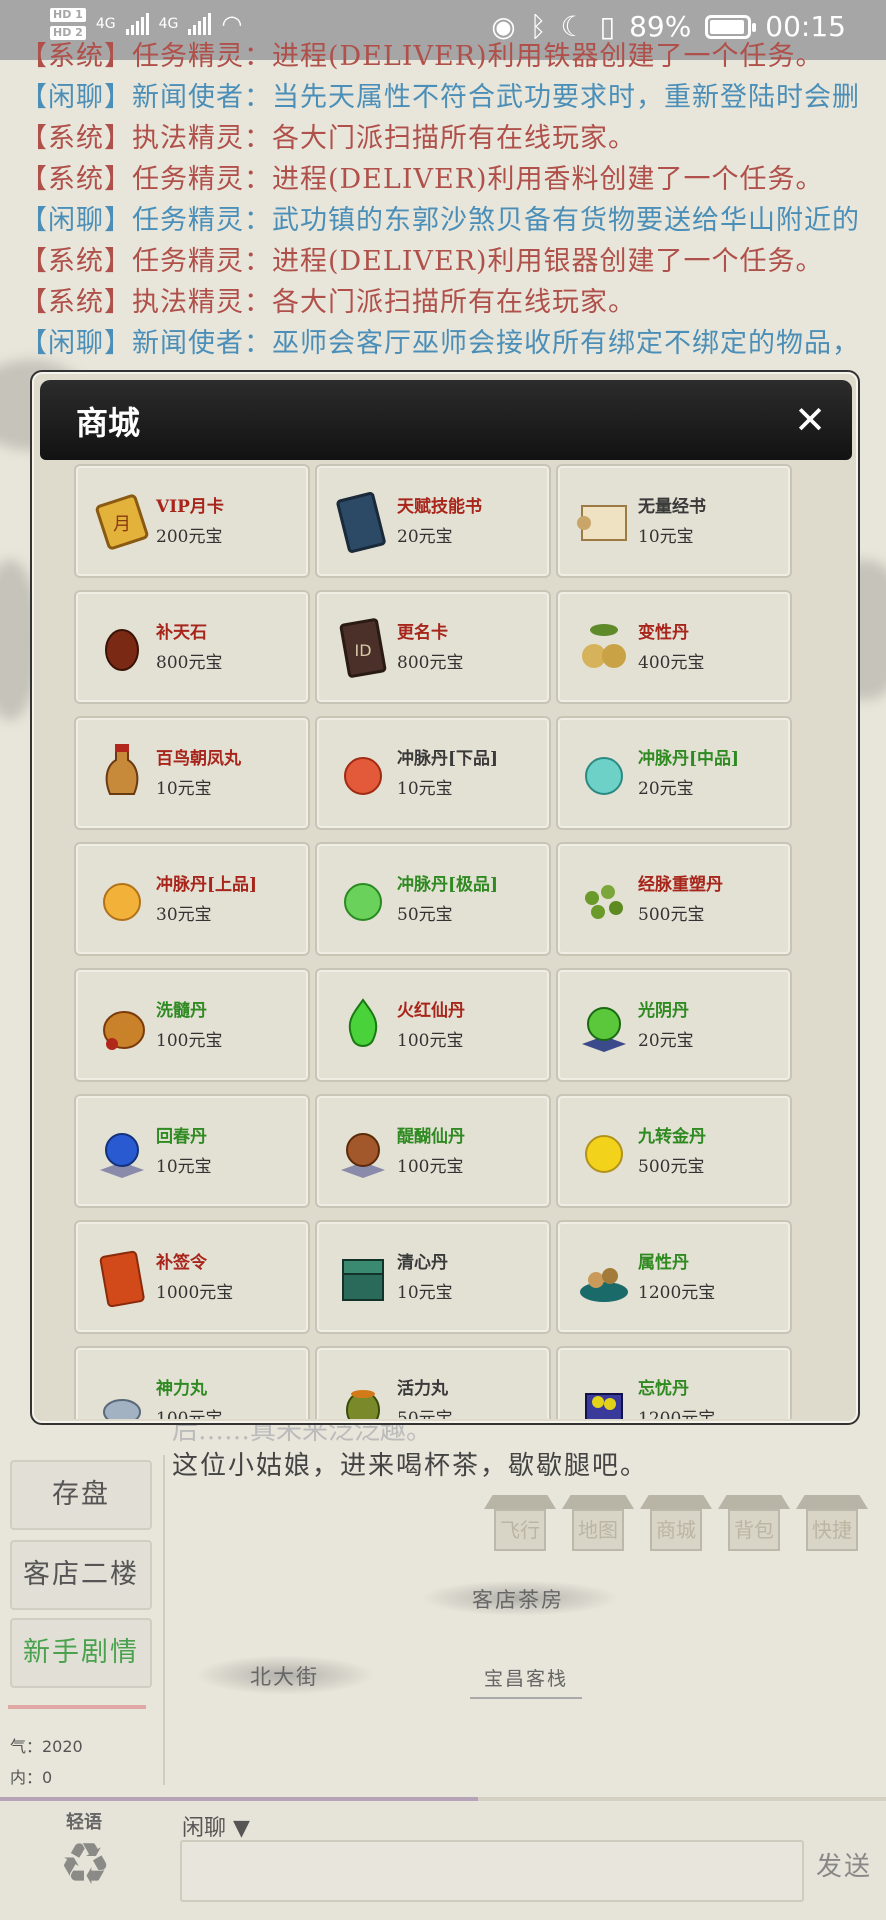 The image size is (886, 1920). What do you see at coordinates (122, 1278) in the screenshot?
I see `red-scroll-icon` at bounding box center [122, 1278].